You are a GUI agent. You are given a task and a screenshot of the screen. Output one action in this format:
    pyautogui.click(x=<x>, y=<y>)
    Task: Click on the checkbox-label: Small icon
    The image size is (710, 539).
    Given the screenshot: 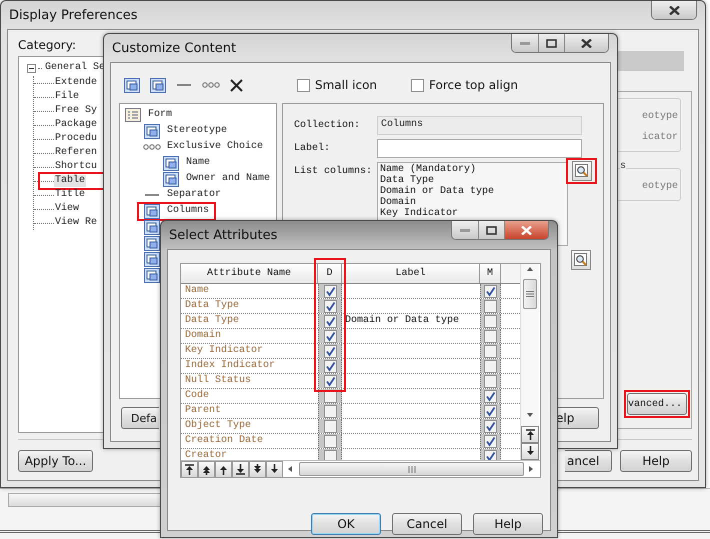 What is the action you would take?
    pyautogui.click(x=346, y=85)
    